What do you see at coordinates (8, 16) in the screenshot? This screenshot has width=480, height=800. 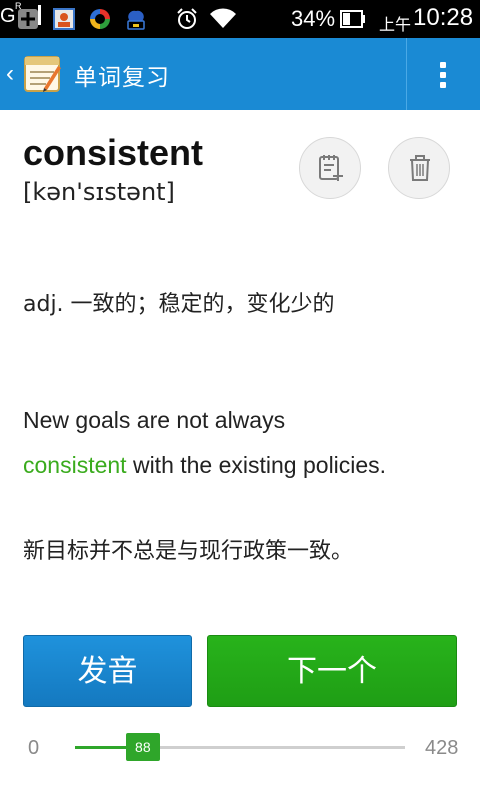 I see `network-type-label: G` at bounding box center [8, 16].